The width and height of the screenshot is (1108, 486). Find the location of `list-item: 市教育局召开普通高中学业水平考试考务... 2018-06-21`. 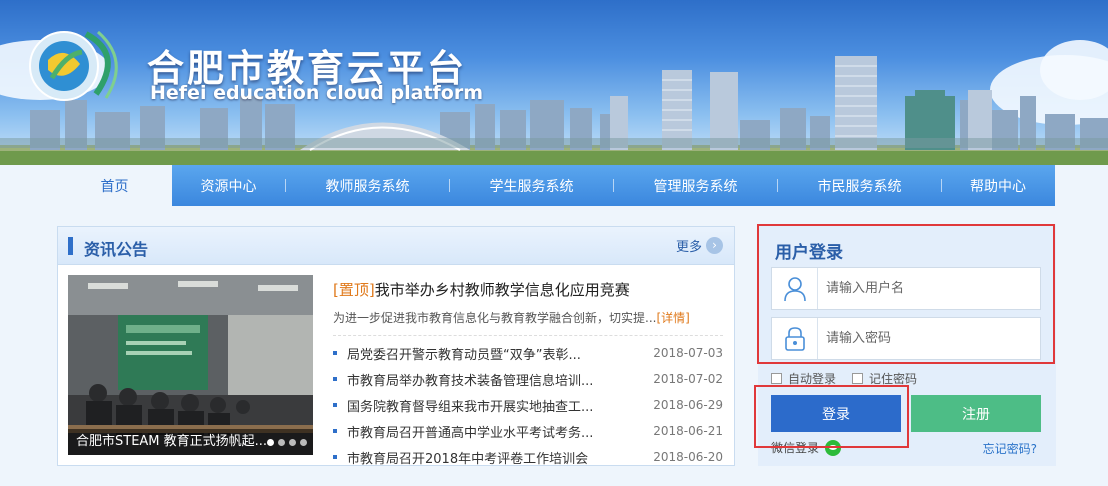

list-item: 市教育局召开普通高中学业水平考试考务... 2018-06-21 is located at coordinates (528, 431).